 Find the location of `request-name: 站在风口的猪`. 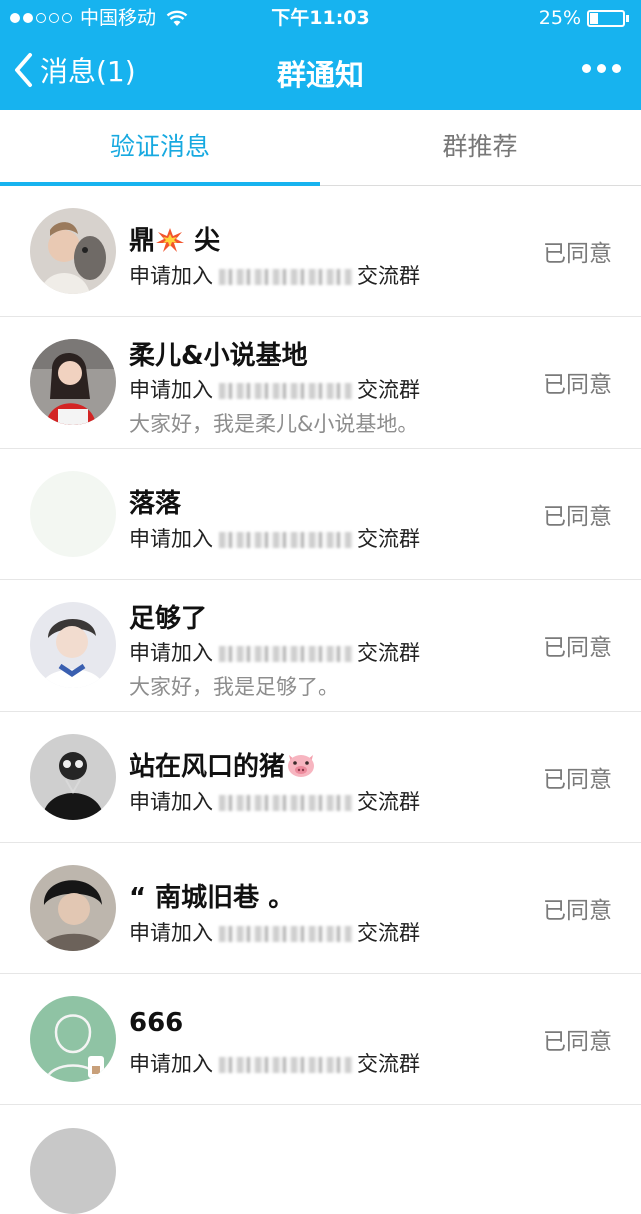

request-name: 站在风口的猪 is located at coordinates (223, 764).